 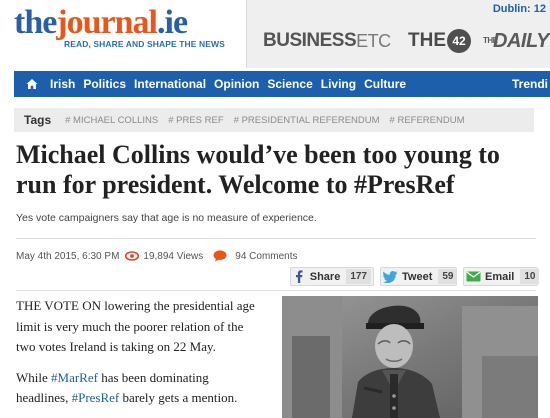 I want to click on nav-item-international: International, so click(x=170, y=84).